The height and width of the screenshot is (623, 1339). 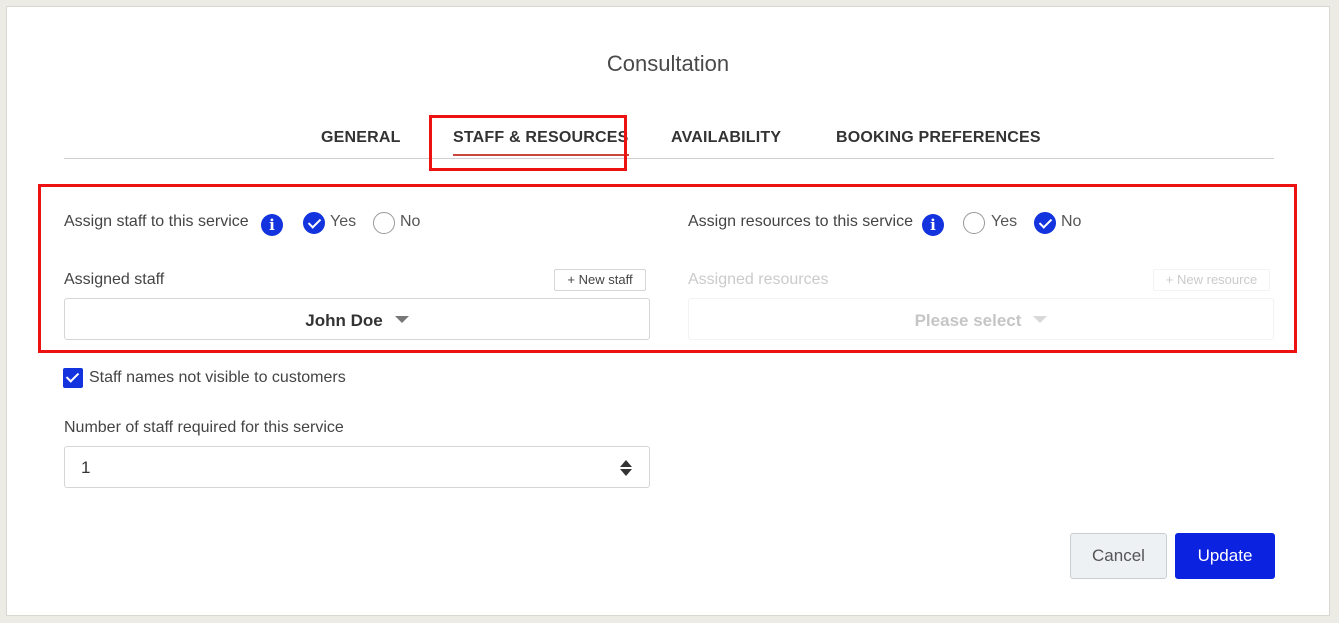 What do you see at coordinates (73, 378) in the screenshot?
I see `staff-names-hidden-checkbox` at bounding box center [73, 378].